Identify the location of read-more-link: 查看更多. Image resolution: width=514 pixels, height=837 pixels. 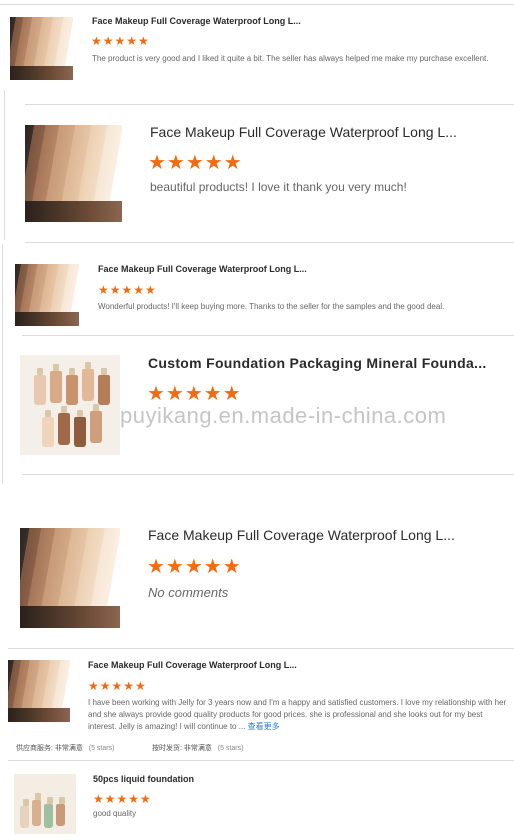
(264, 726).